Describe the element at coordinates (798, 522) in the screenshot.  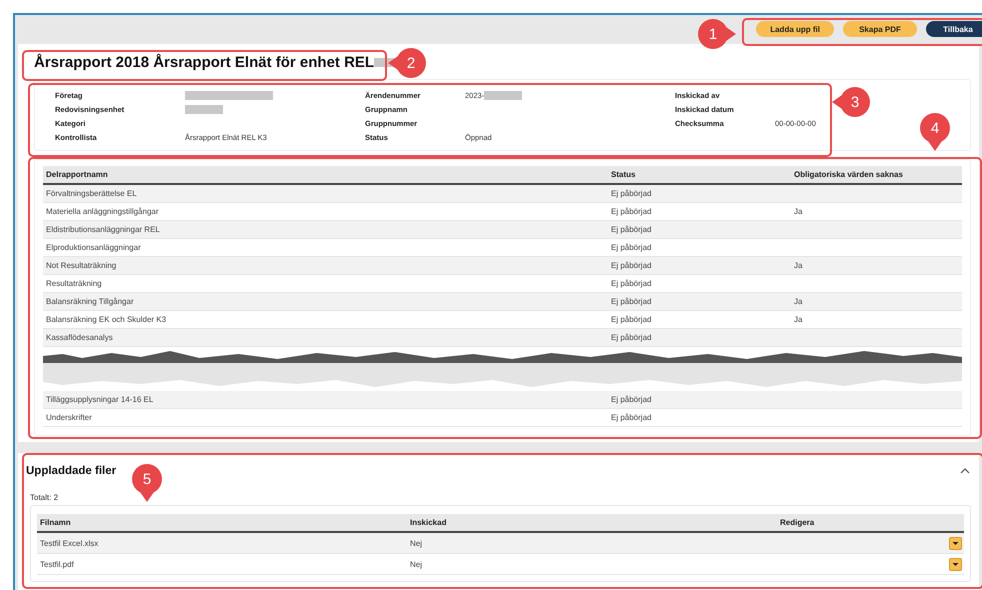
I see `column-header: Redigera` at that location.